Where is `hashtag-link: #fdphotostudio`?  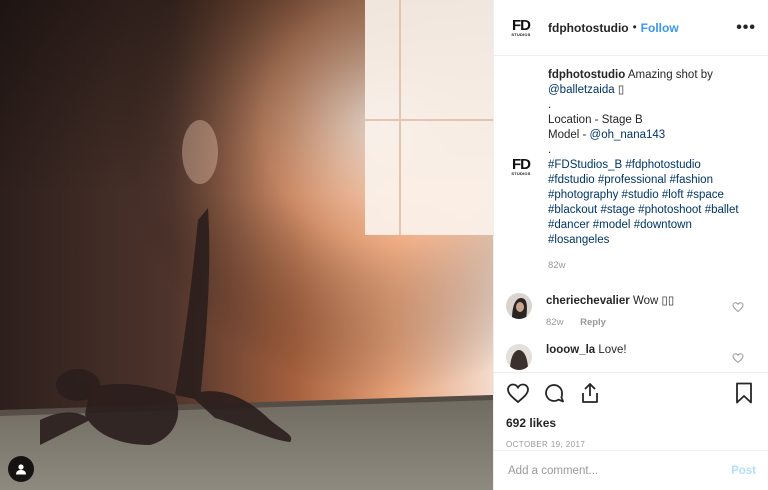 hashtag-link: #fdphotostudio is located at coordinates (662, 165).